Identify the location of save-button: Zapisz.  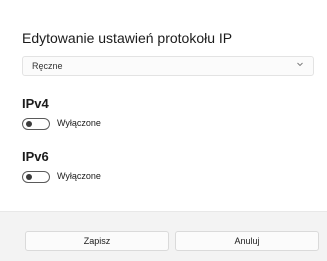
(97, 241).